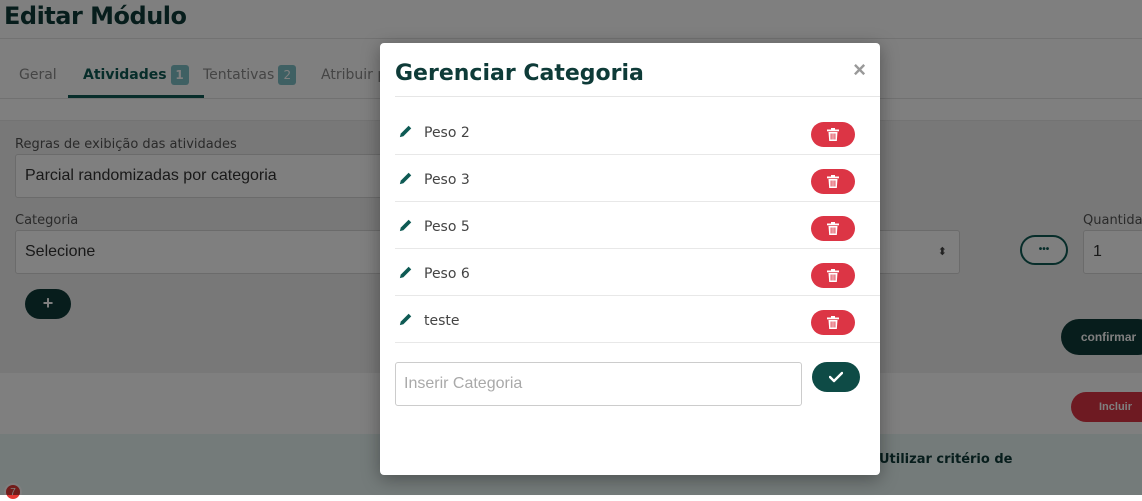 Image resolution: width=1142 pixels, height=501 pixels. What do you see at coordinates (447, 180) in the screenshot?
I see `category-name: Peso 3` at bounding box center [447, 180].